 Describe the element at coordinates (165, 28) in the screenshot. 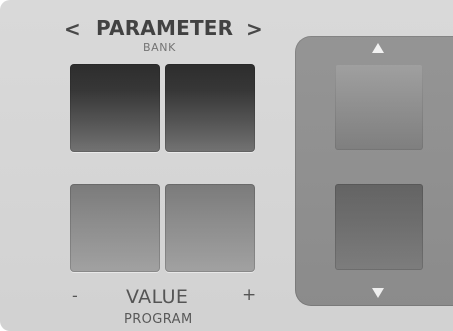

I see `parameter-title: PARAMETER` at that location.